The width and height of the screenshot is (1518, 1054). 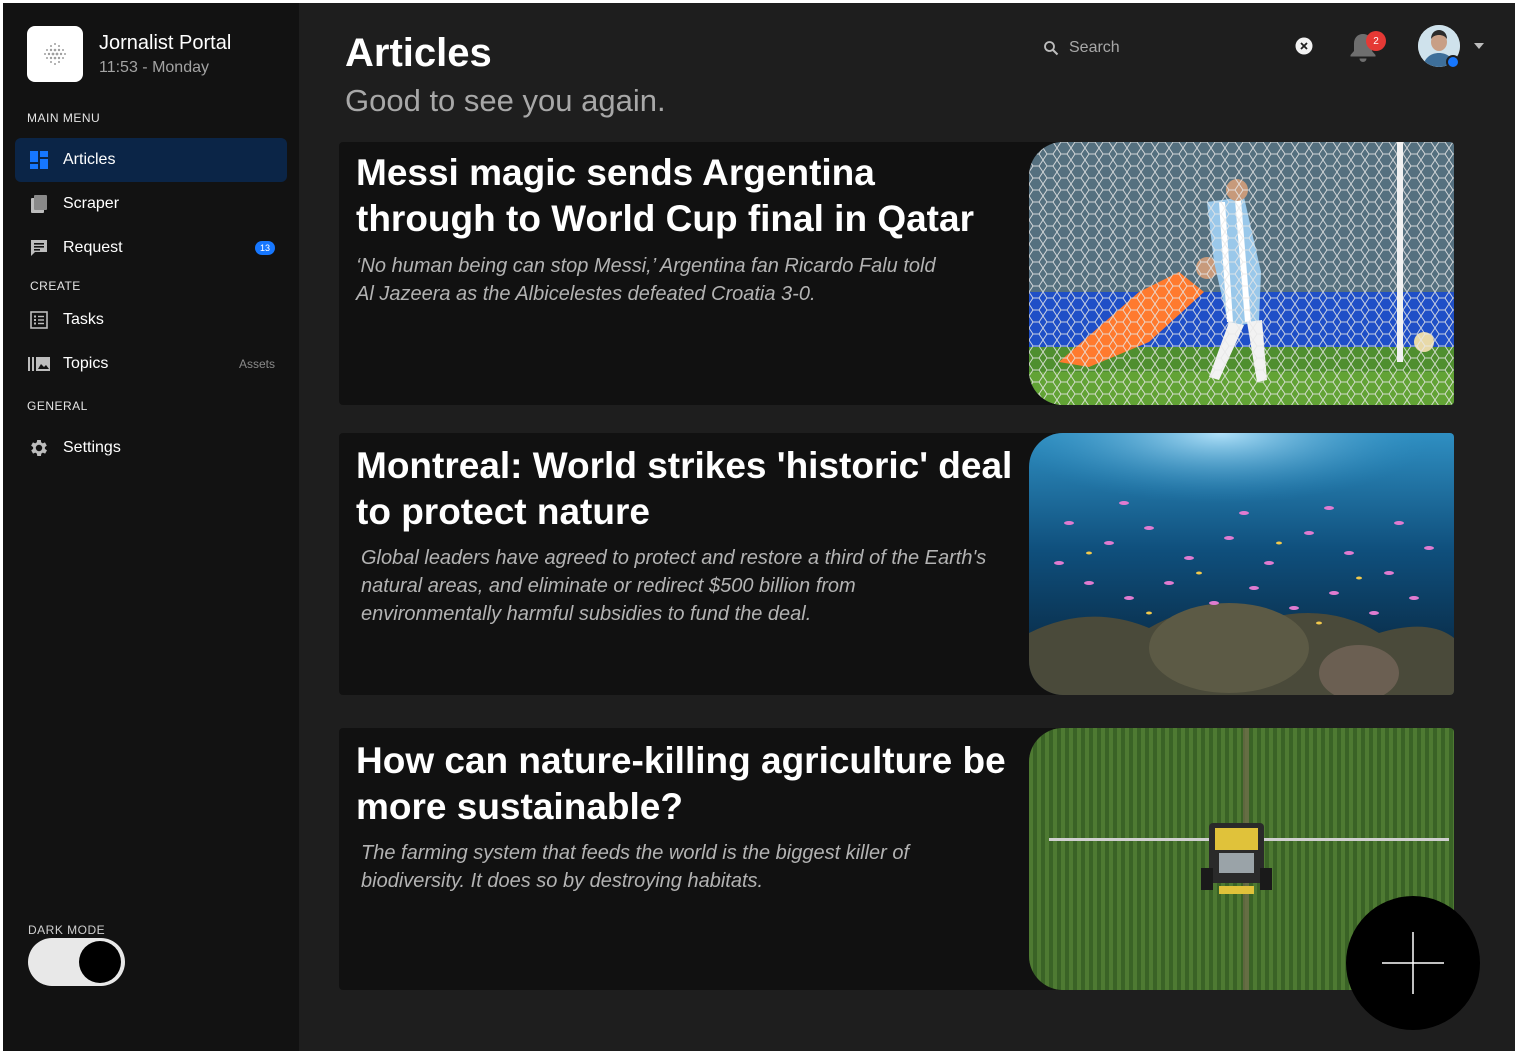 What do you see at coordinates (1453, 62) in the screenshot?
I see `online-status-dot` at bounding box center [1453, 62].